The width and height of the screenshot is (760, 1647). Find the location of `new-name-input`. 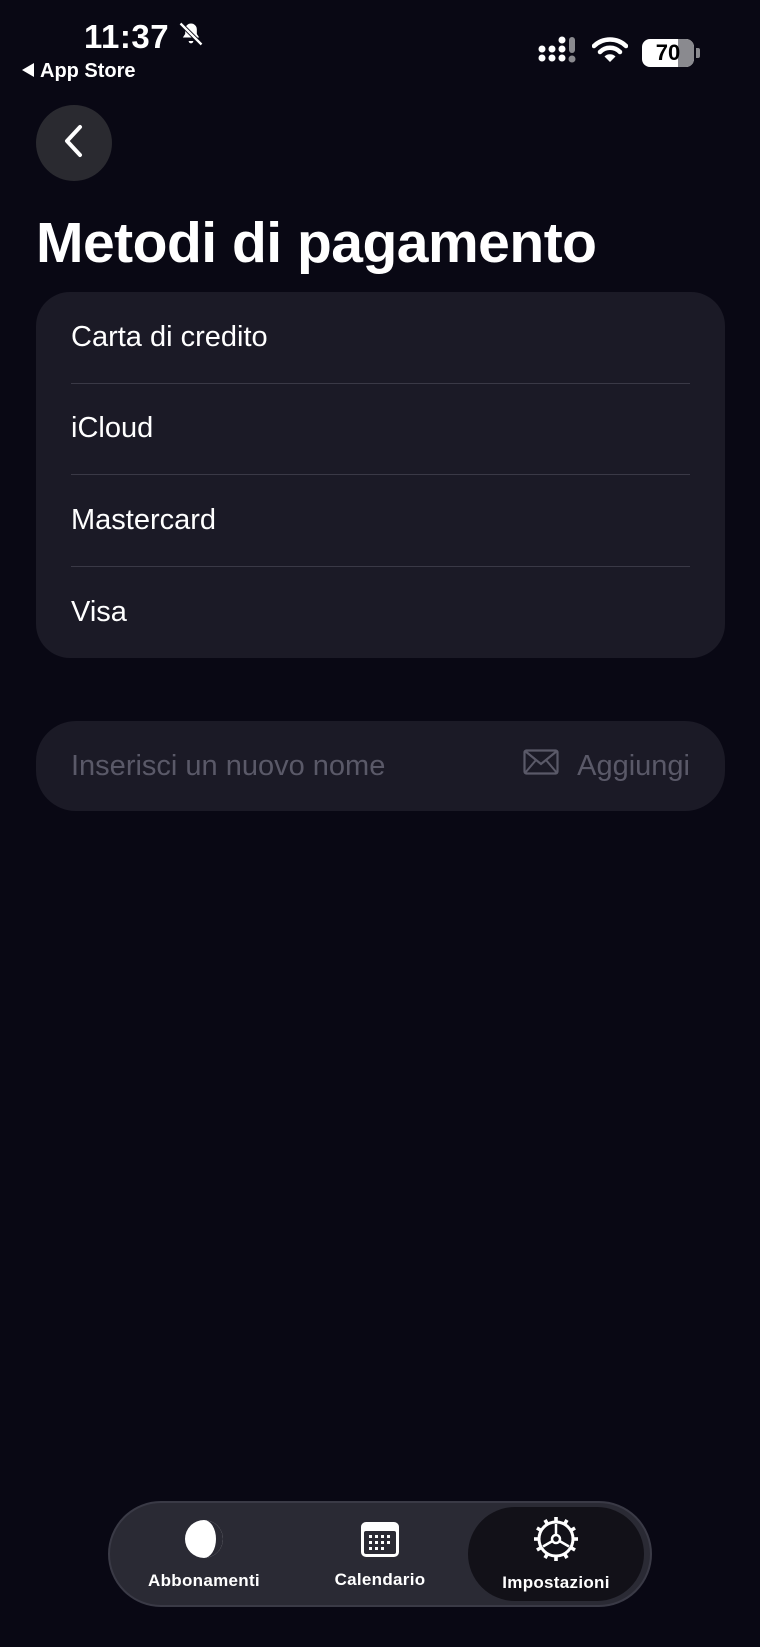

new-name-input is located at coordinates (297, 766).